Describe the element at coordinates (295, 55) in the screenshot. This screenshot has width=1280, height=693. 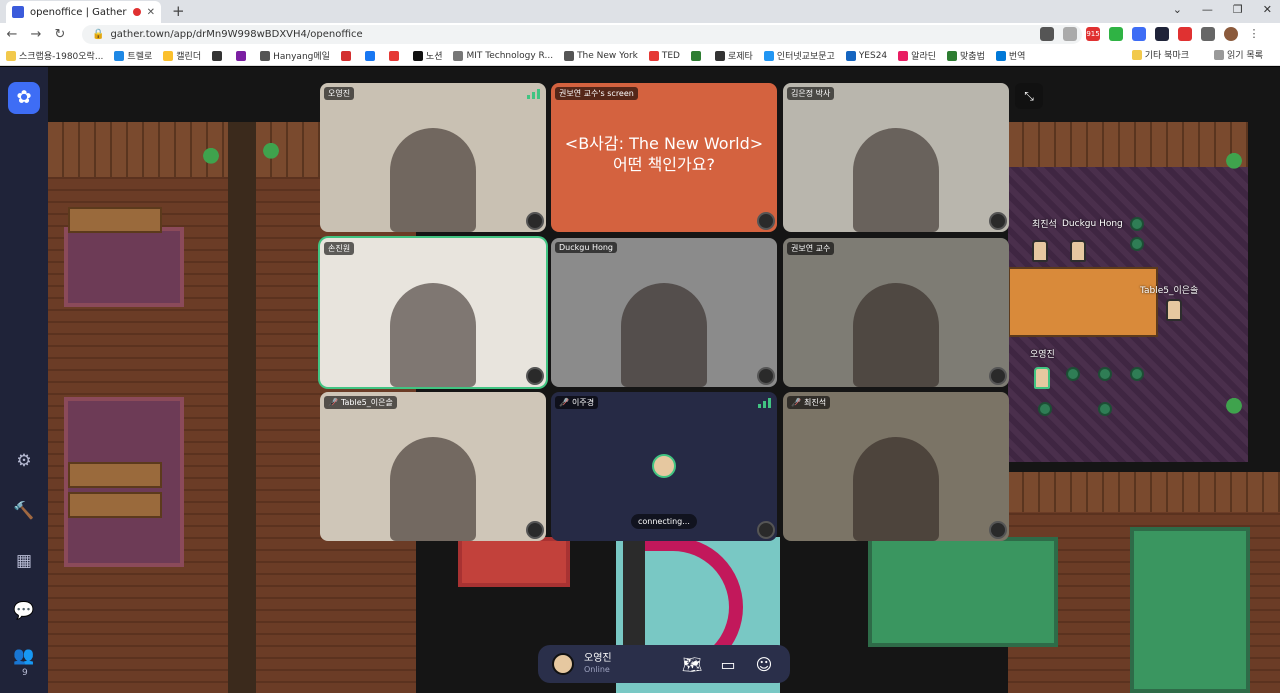
I see `bookmark-item: Hanyang메일` at that location.